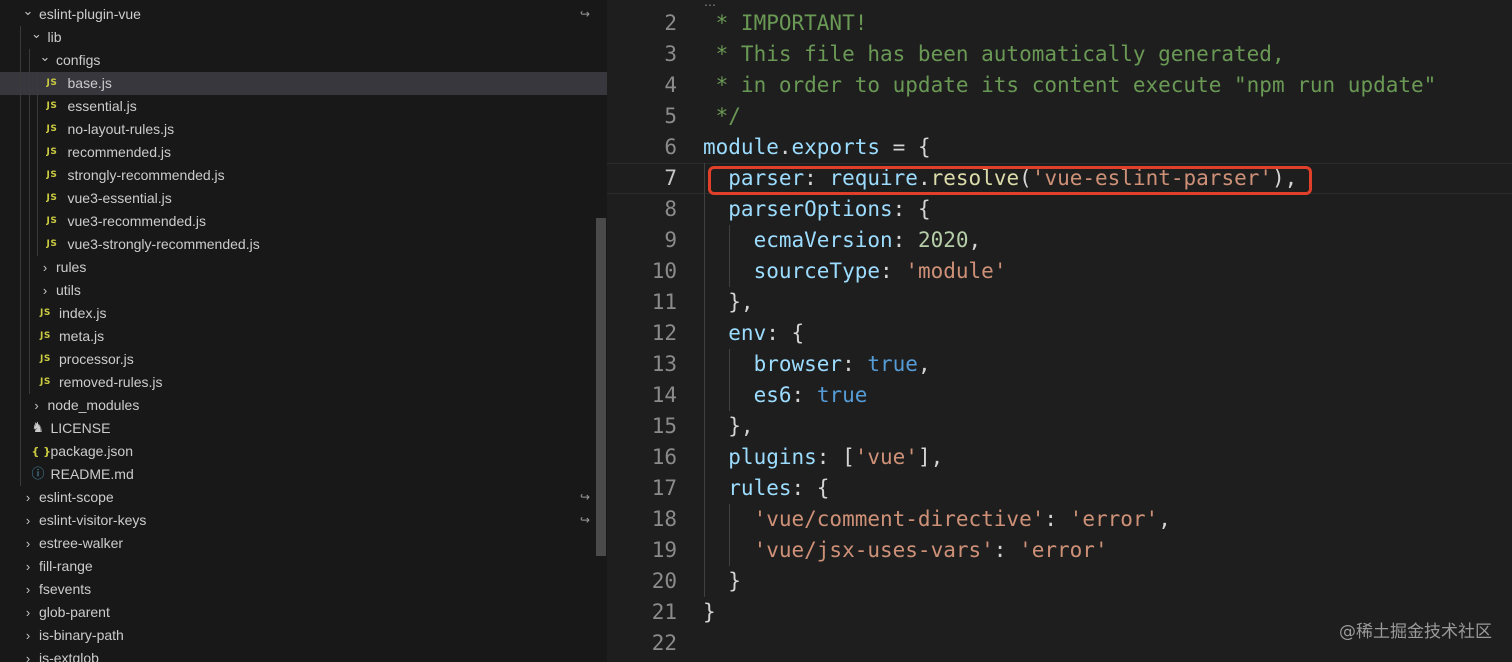 This screenshot has height=662, width=1512. What do you see at coordinates (303, 83) in the screenshot?
I see `tree-item: JS base.js` at bounding box center [303, 83].